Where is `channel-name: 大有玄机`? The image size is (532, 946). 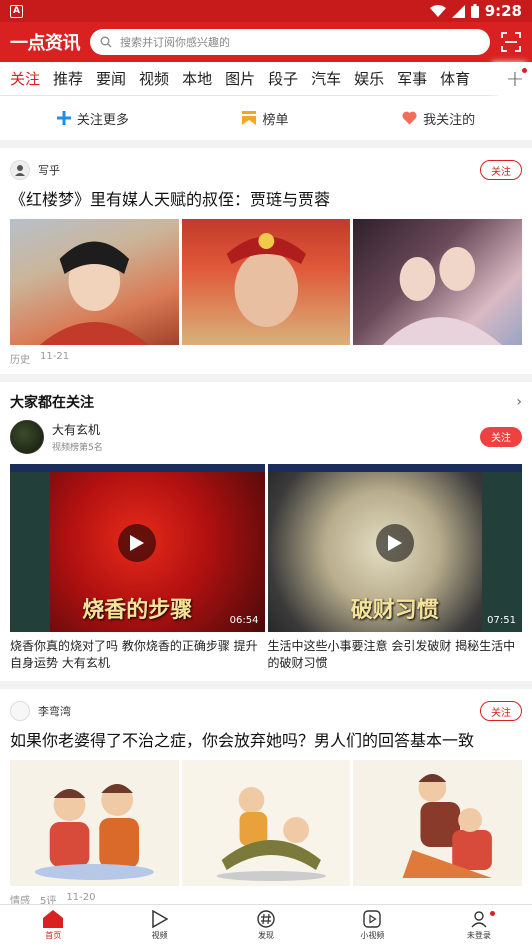 channel-name: 大有玄机 is located at coordinates (76, 429).